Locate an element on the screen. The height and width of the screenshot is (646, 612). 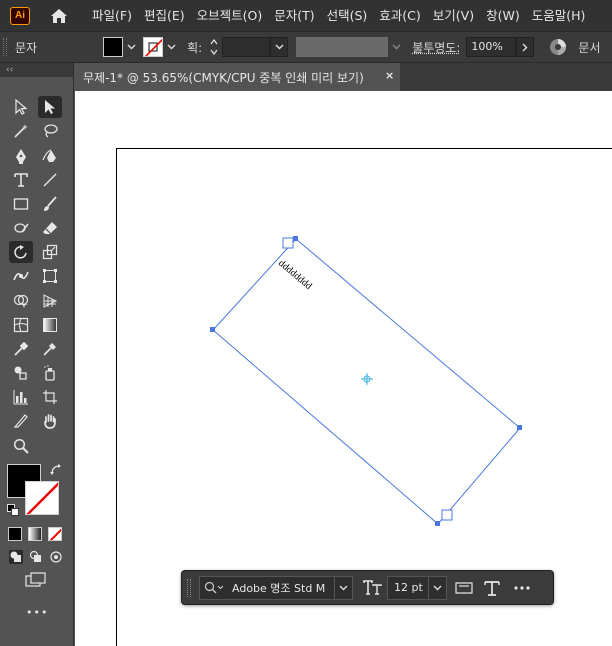
stroke-stepper is located at coordinates (214, 47).